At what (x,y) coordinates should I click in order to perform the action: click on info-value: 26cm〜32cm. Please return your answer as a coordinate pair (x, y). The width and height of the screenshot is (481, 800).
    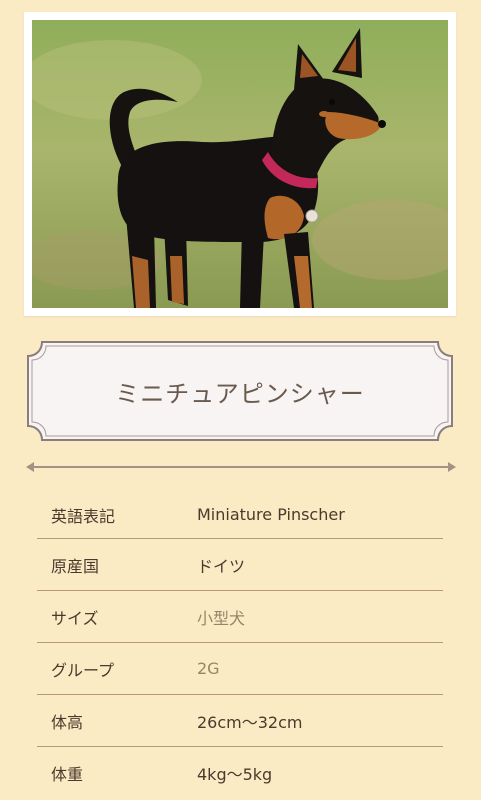
    Looking at the image, I should click on (250, 722).